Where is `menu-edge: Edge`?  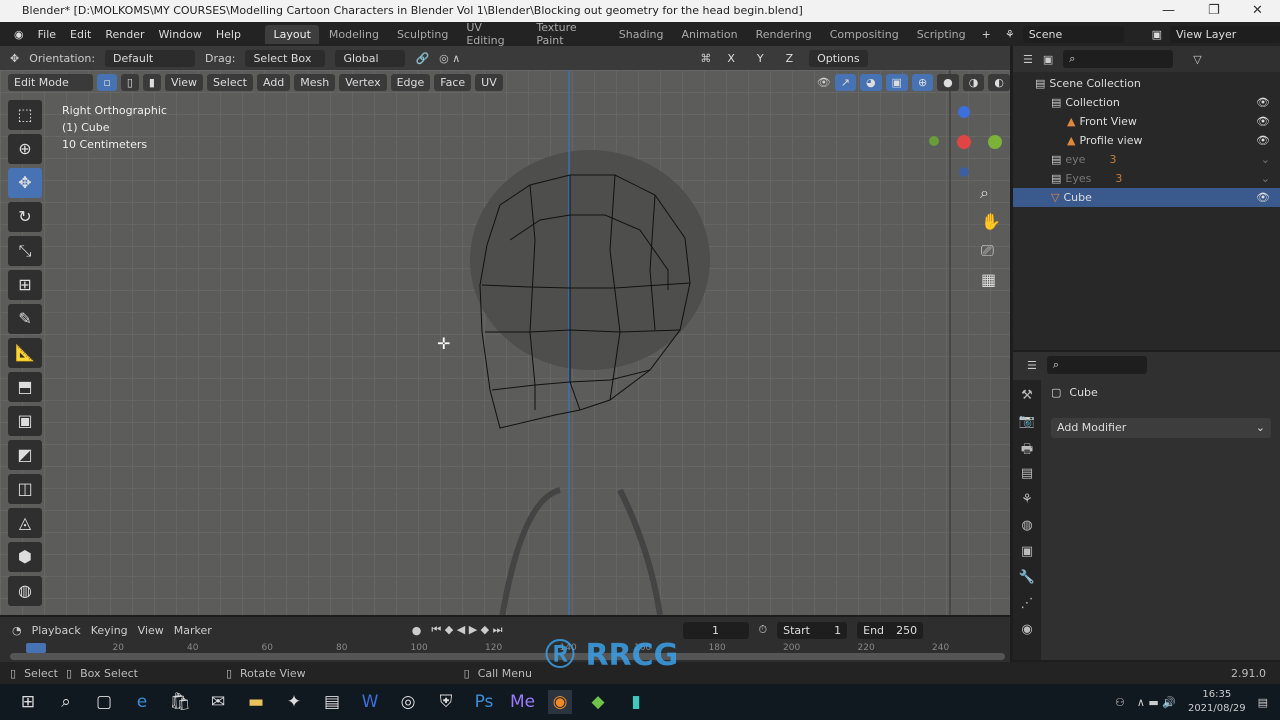 menu-edge: Edge is located at coordinates (410, 82).